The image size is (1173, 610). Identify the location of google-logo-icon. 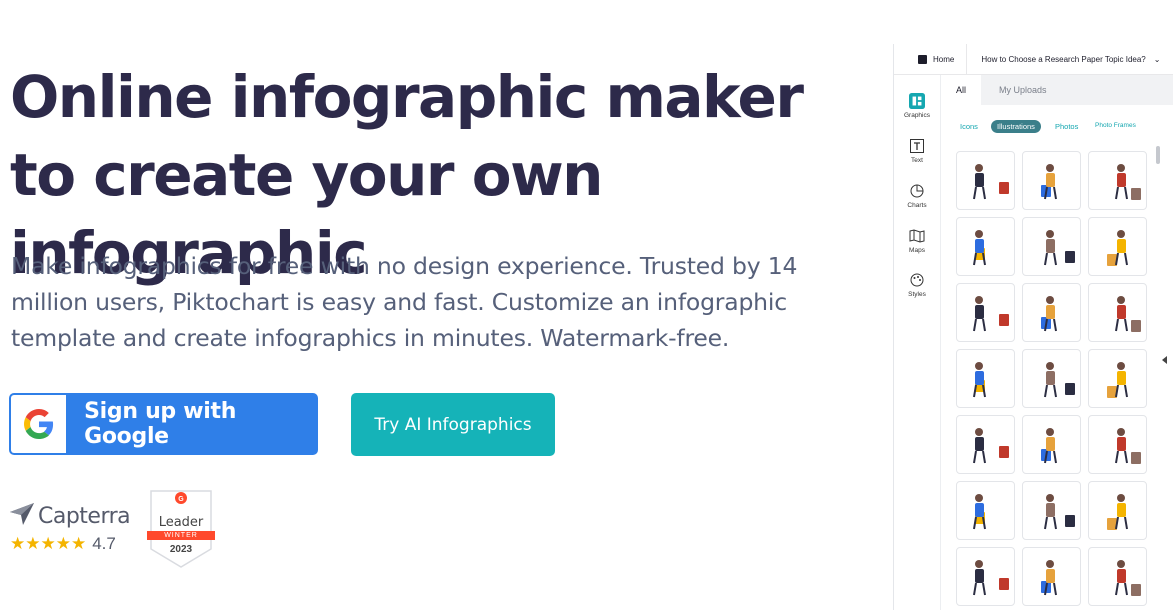
(39, 424).